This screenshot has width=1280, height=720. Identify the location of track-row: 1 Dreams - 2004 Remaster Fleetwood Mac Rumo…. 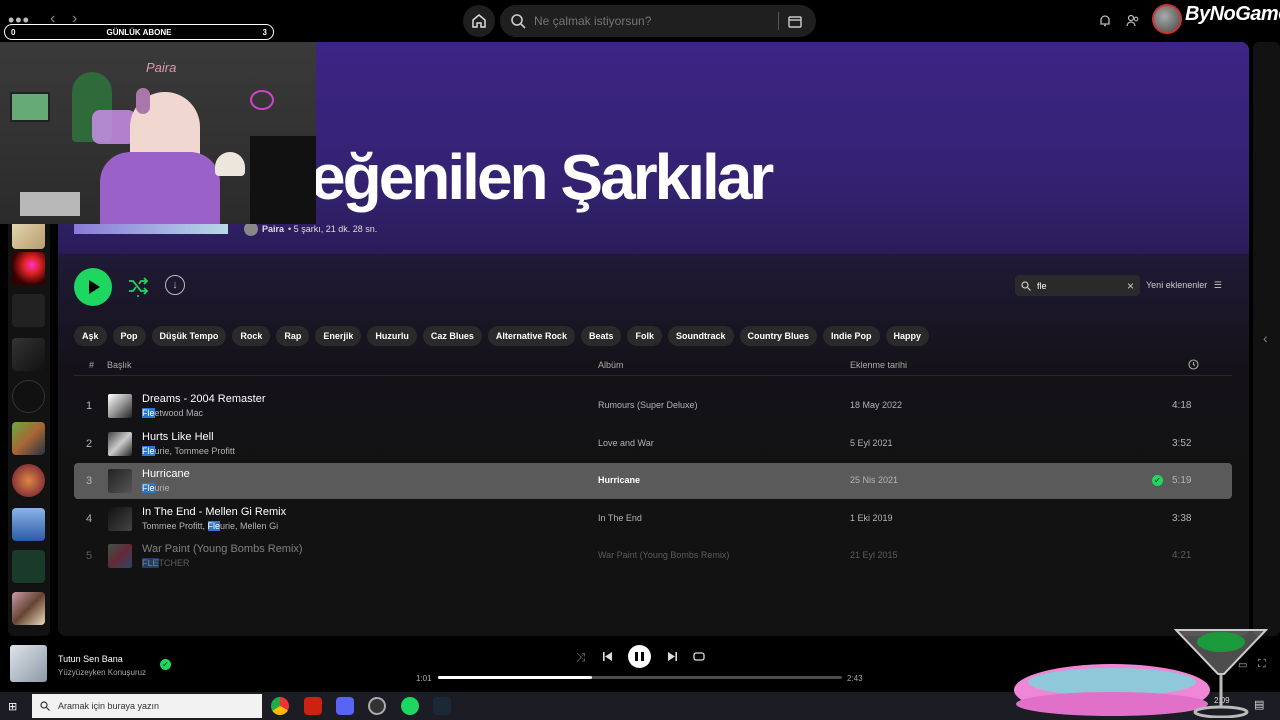
(653, 406).